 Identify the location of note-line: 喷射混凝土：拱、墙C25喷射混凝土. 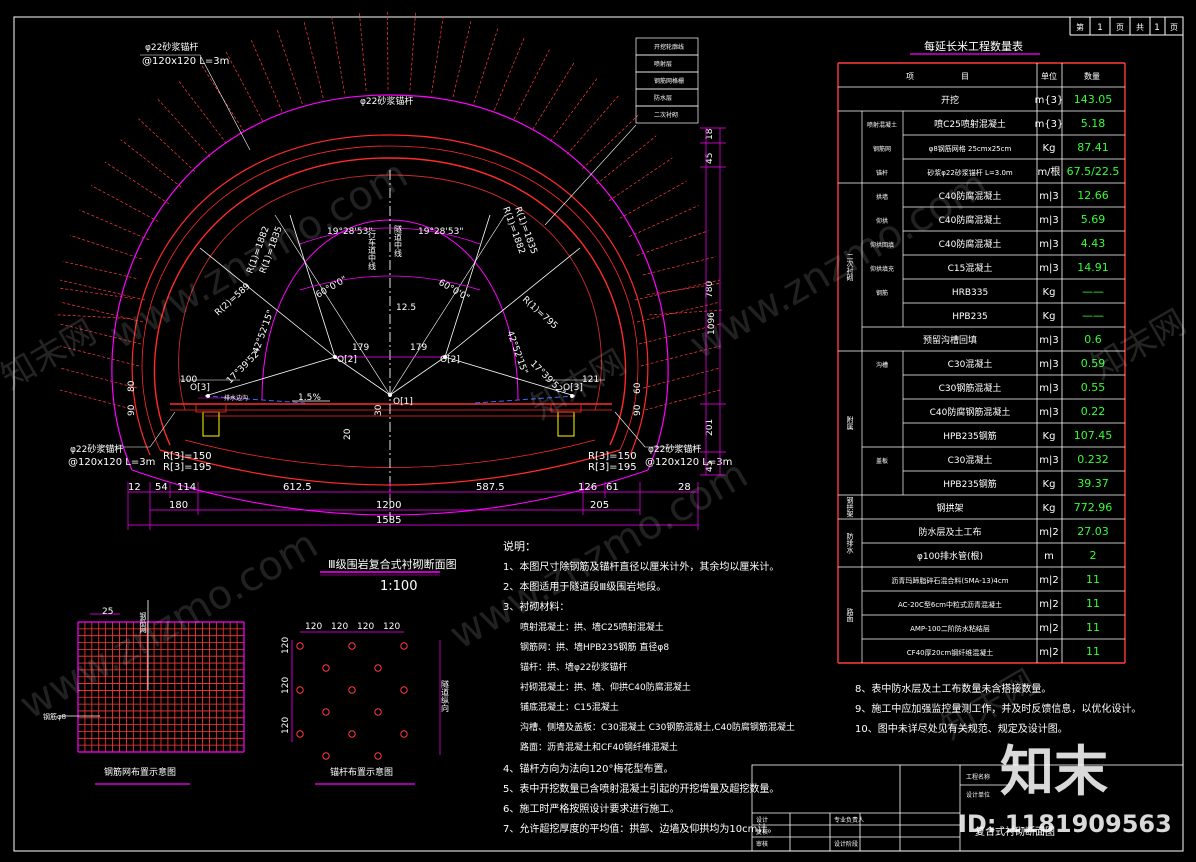
(592, 627).